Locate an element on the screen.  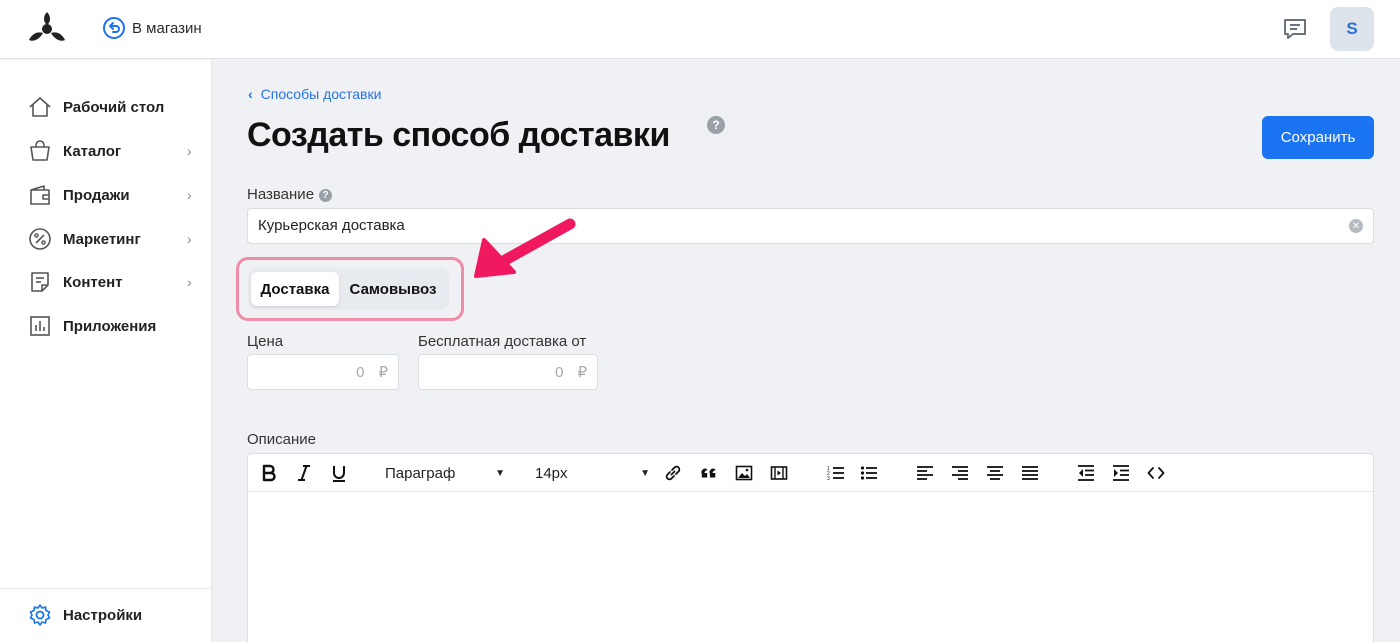
top-bar: В магазин S is located at coordinates (700, 29).